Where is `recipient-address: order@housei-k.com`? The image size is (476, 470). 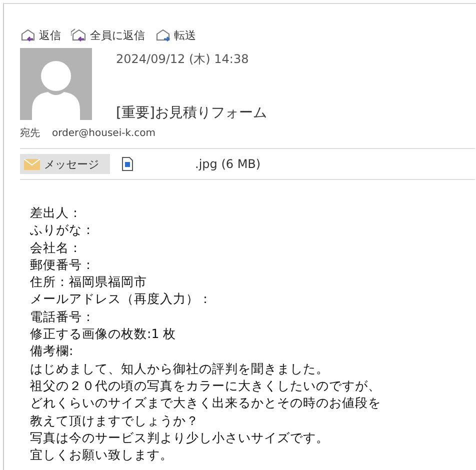 recipient-address: order@housei-k.com is located at coordinates (104, 133).